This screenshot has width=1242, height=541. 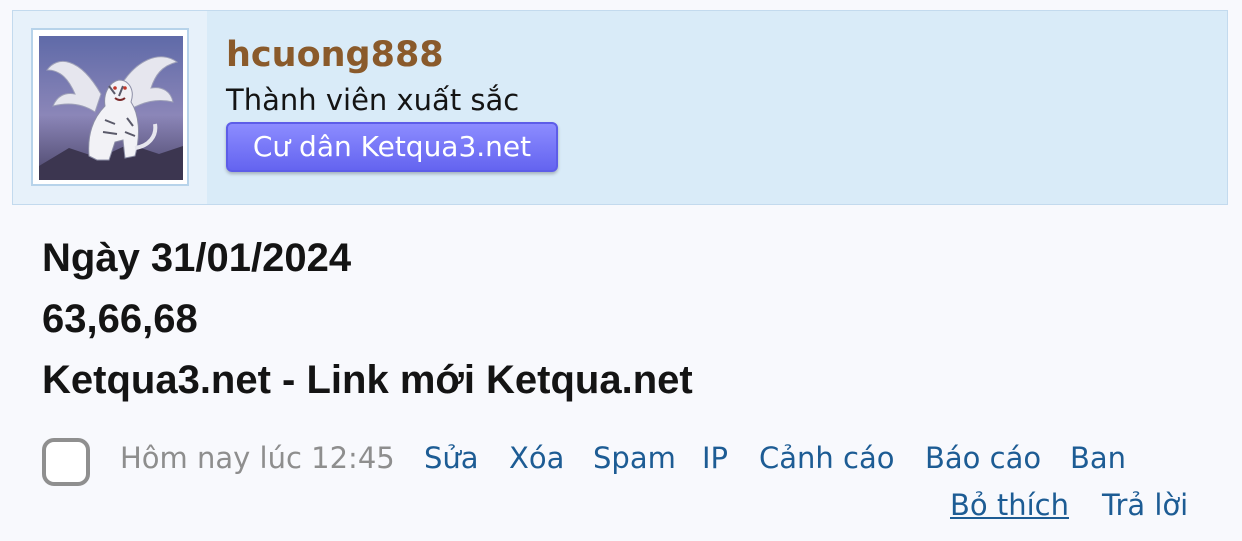 I want to click on message-line-numbers: 63,66,68, so click(x=120, y=319).